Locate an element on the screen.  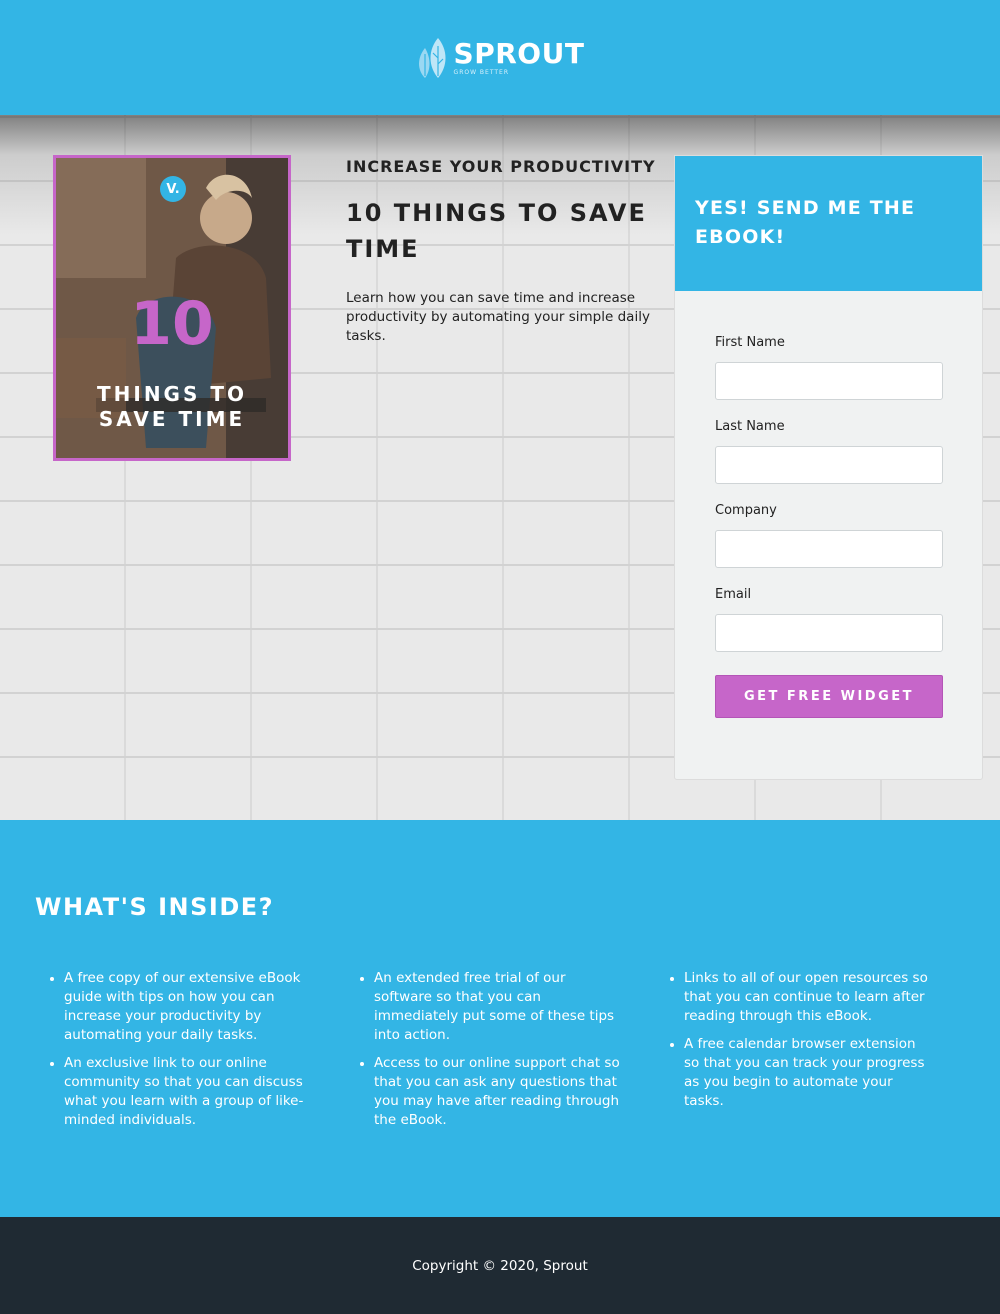
first-name-input is located at coordinates (829, 381).